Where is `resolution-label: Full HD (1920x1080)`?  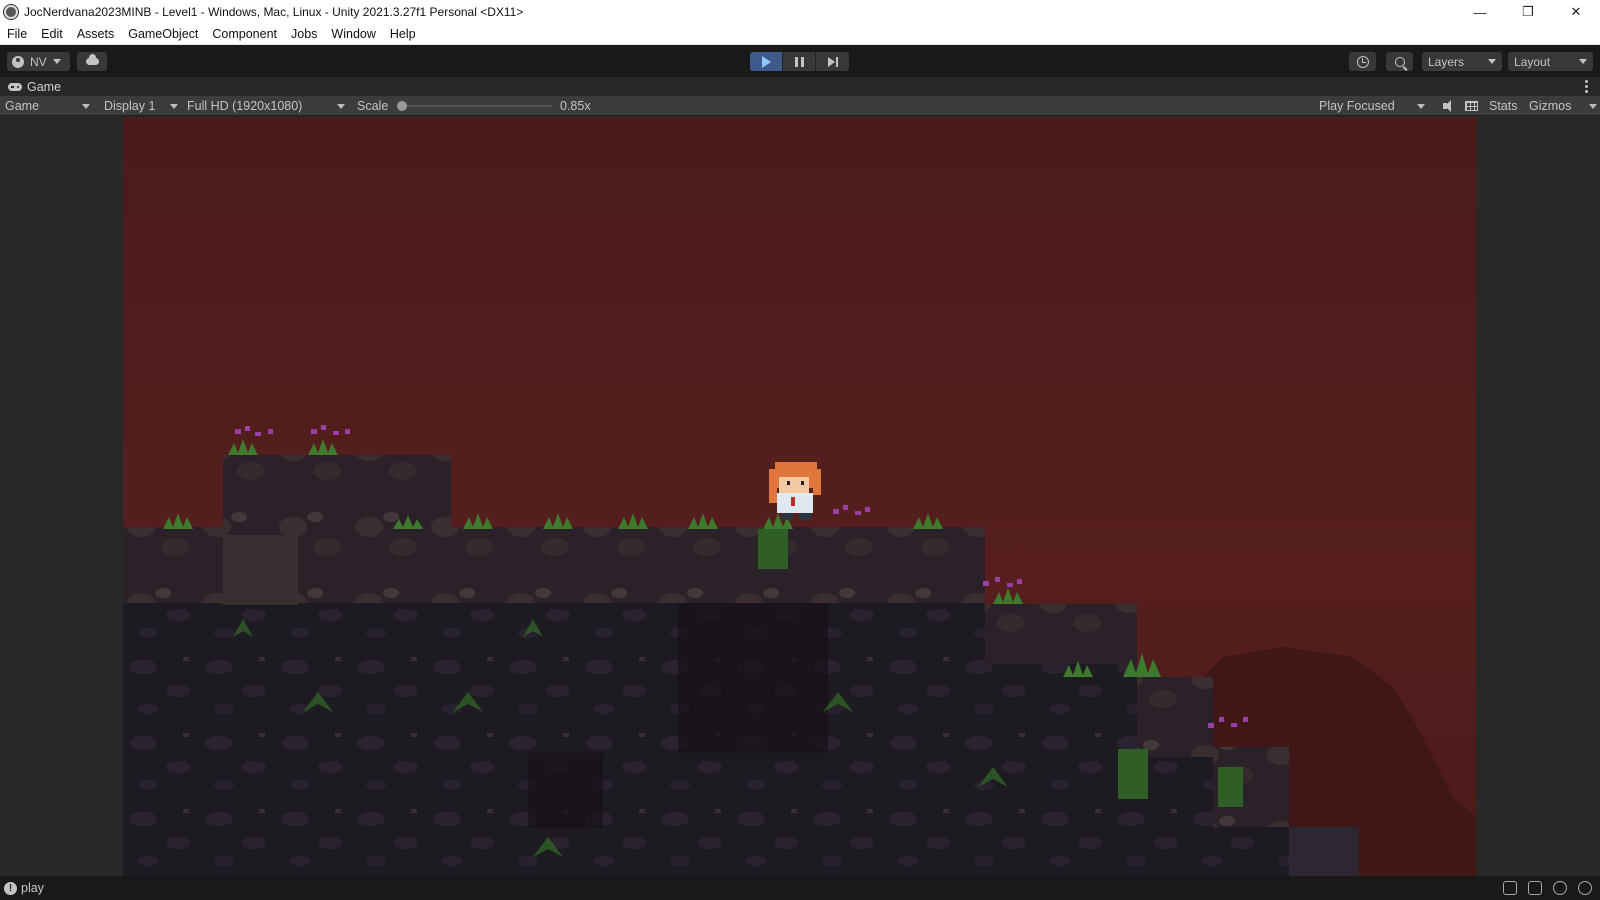
resolution-label: Full HD (1920x1080) is located at coordinates (245, 106).